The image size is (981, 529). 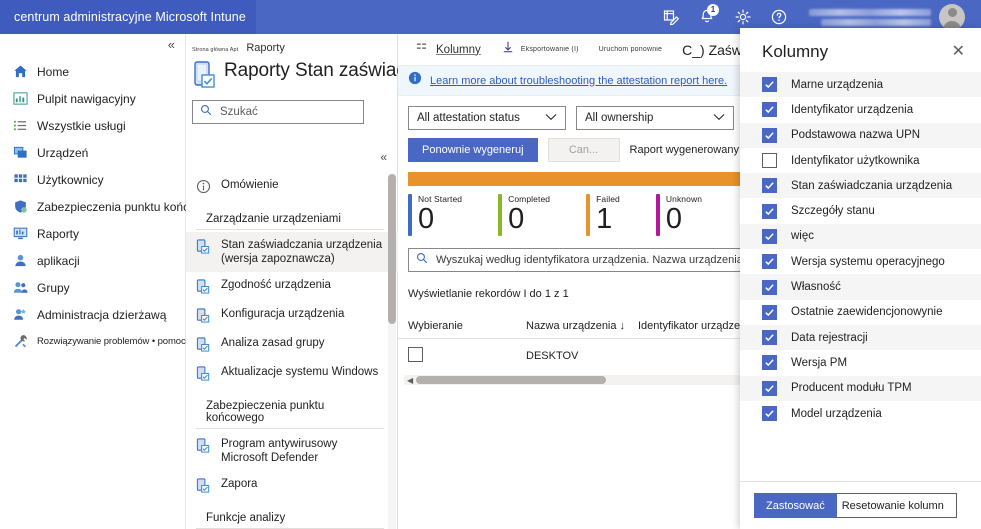 I want to click on column-option-os-version: Wersja systemu operacyjnego, so click(x=860, y=261).